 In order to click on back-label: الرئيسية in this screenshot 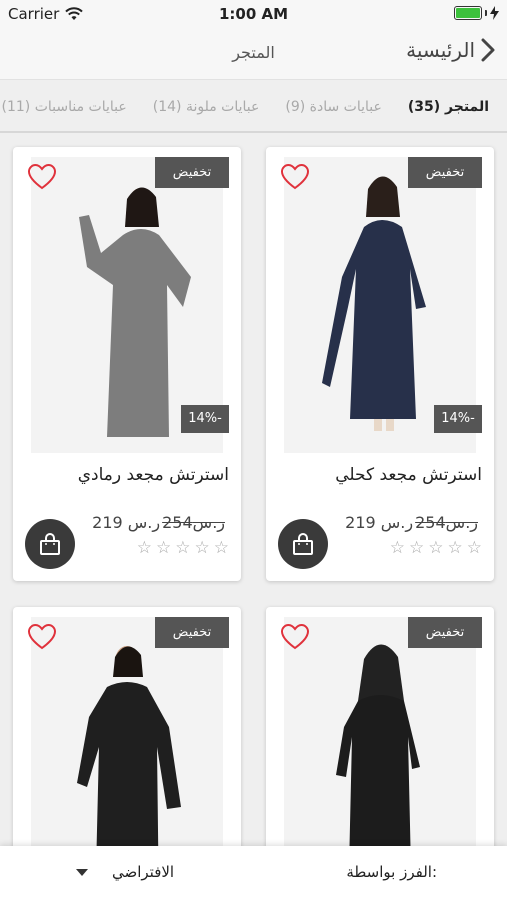, I will do `click(440, 50)`.